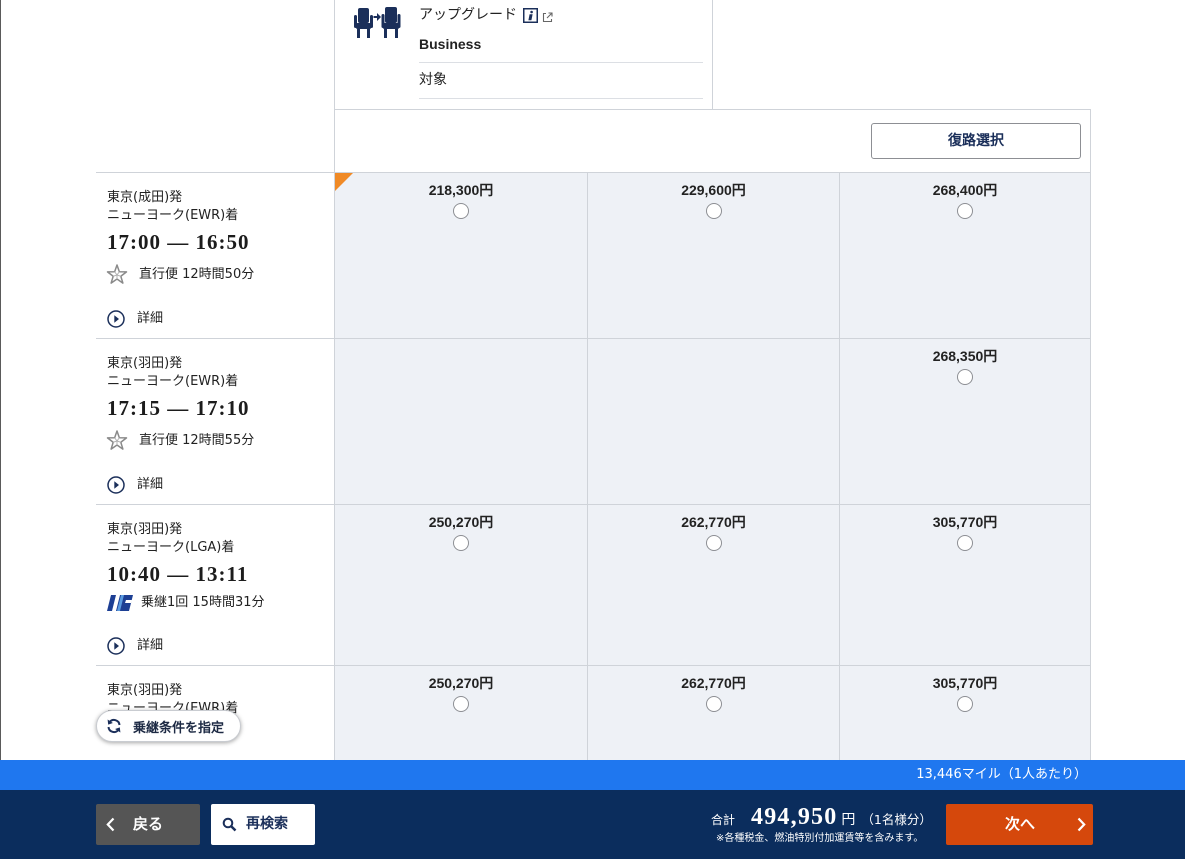  Describe the element at coordinates (530, 15) in the screenshot. I see `info-icon` at that location.